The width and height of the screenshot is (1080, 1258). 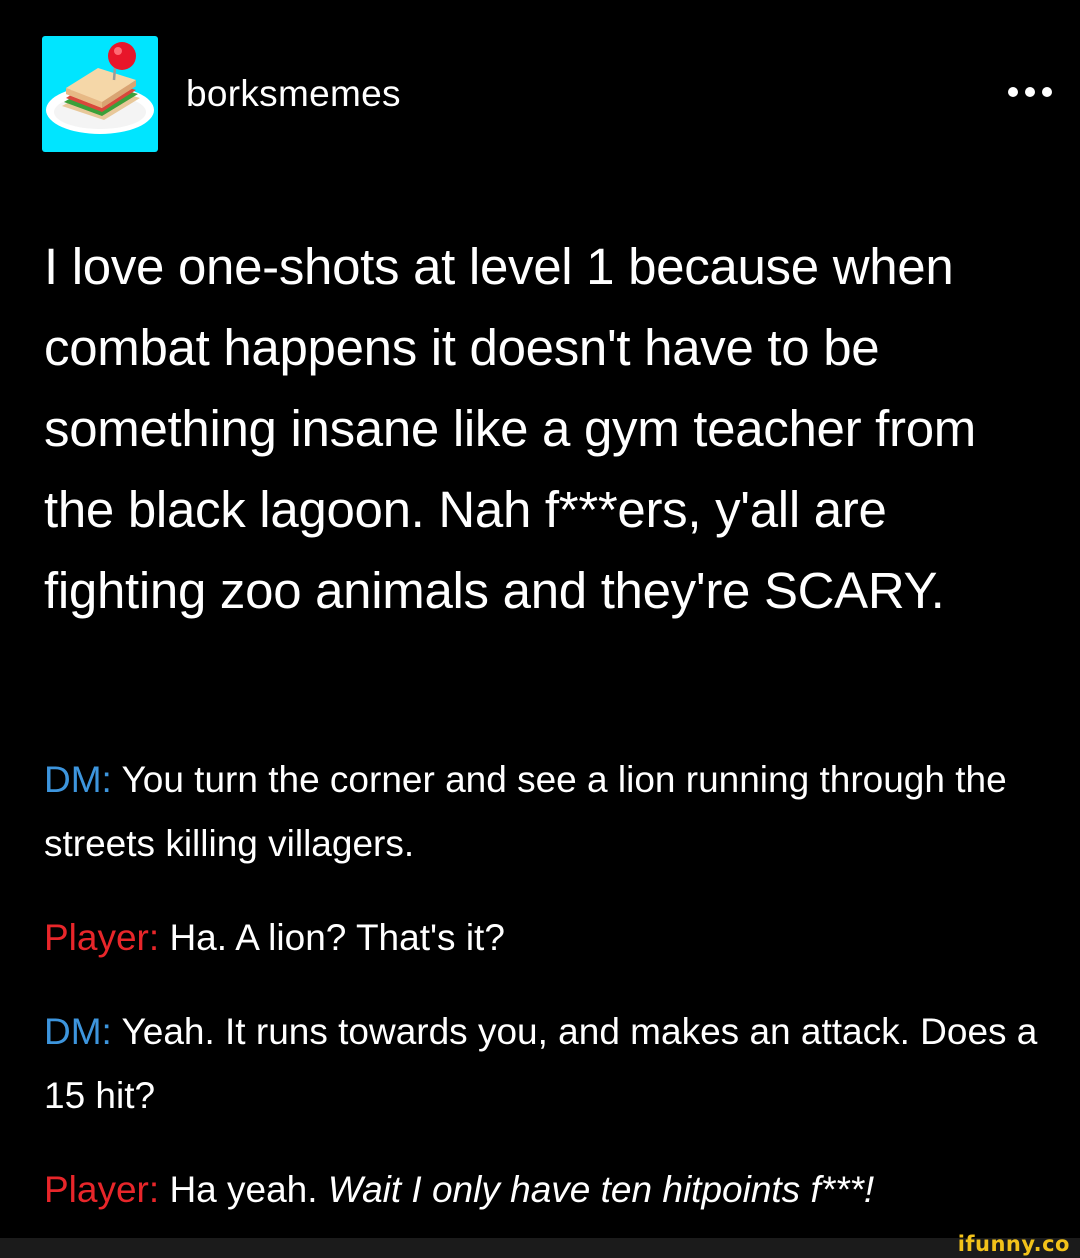 What do you see at coordinates (601, 1189) in the screenshot?
I see `dialogue-italic-text: Wait I only have ten hitpoints f***!` at bounding box center [601, 1189].